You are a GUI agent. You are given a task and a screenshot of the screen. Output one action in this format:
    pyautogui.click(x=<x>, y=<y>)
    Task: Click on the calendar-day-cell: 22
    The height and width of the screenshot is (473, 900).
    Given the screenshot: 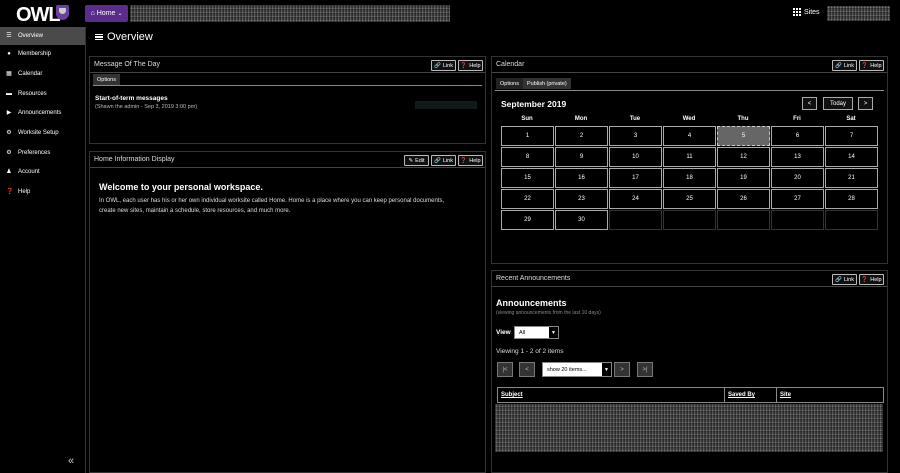 What is the action you would take?
    pyautogui.click(x=527, y=199)
    